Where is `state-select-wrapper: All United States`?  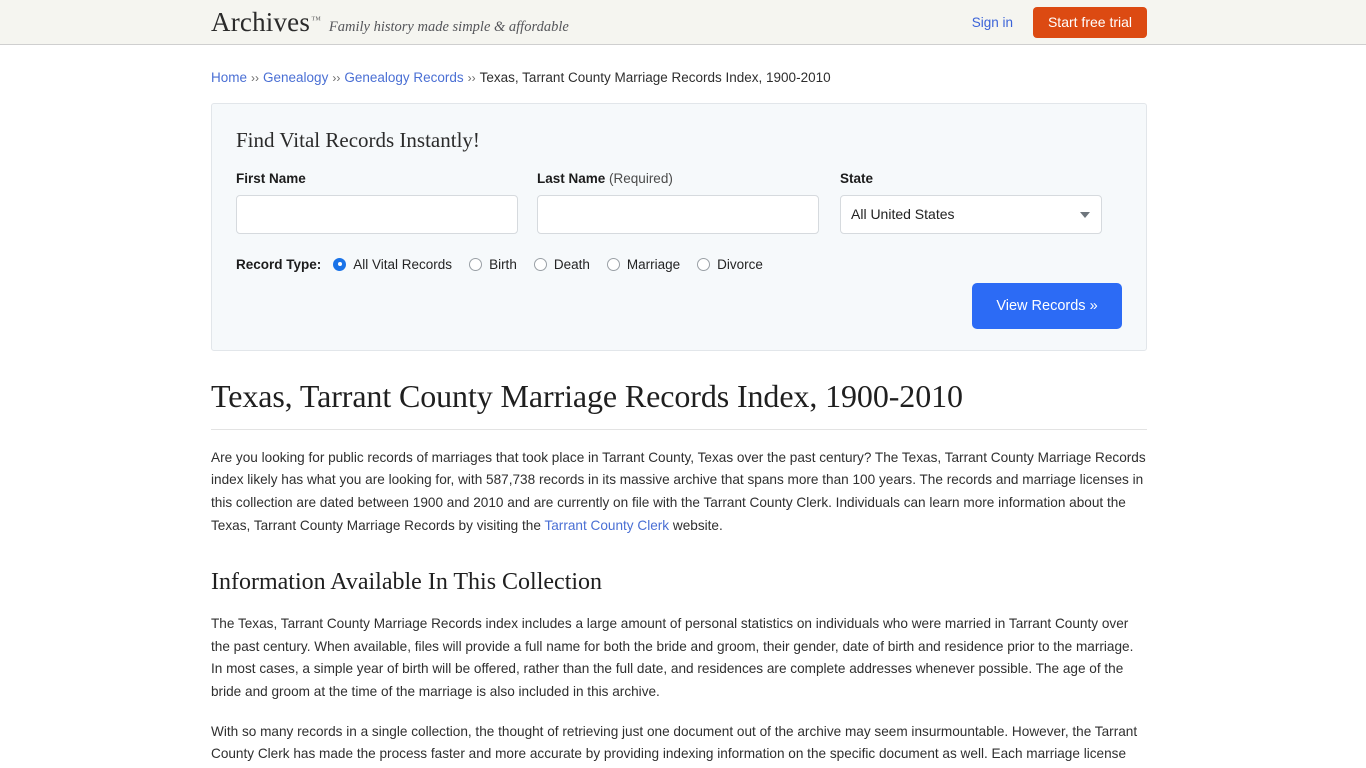 state-select-wrapper: All United States is located at coordinates (971, 214).